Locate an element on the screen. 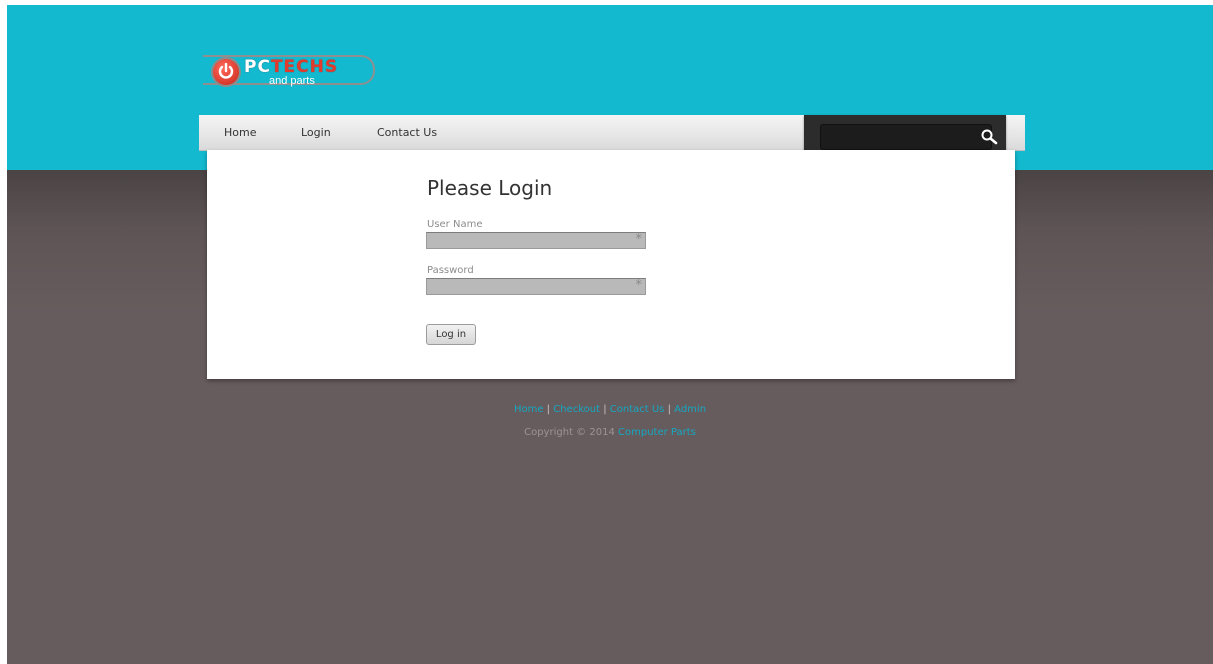 The height and width of the screenshot is (664, 1213). footer-links: Home | Checkout | Contact Us | Admin is located at coordinates (610, 409).